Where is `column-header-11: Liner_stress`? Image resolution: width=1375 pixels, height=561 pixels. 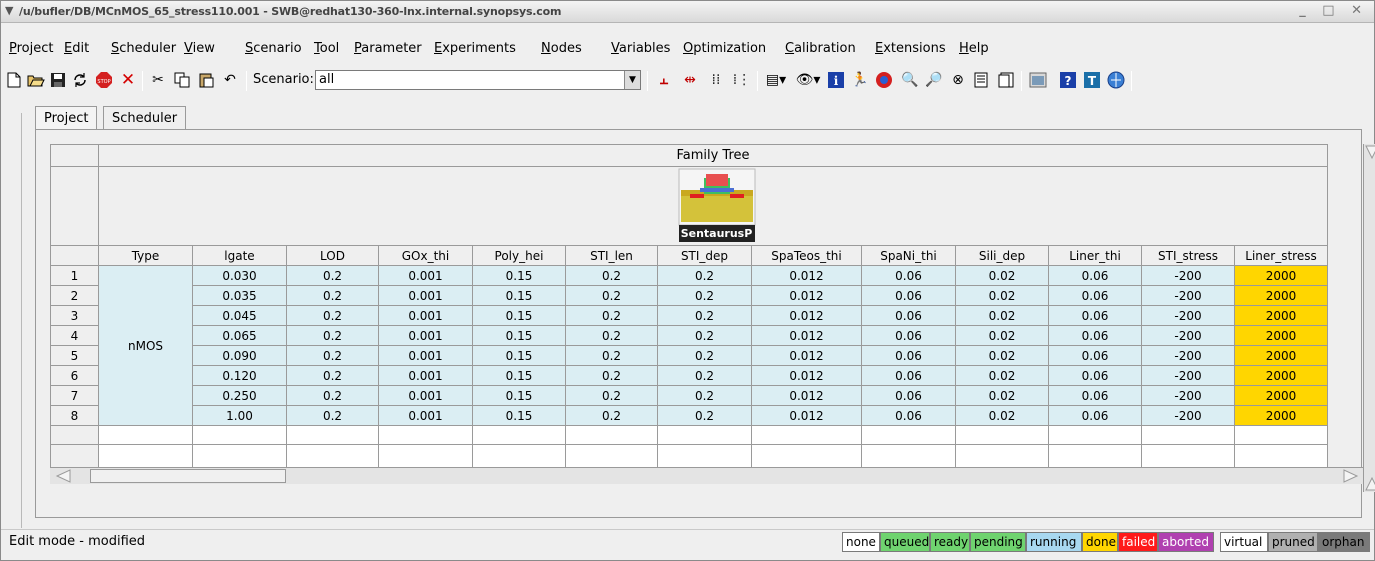 column-header-11: Liner_stress is located at coordinates (1281, 256).